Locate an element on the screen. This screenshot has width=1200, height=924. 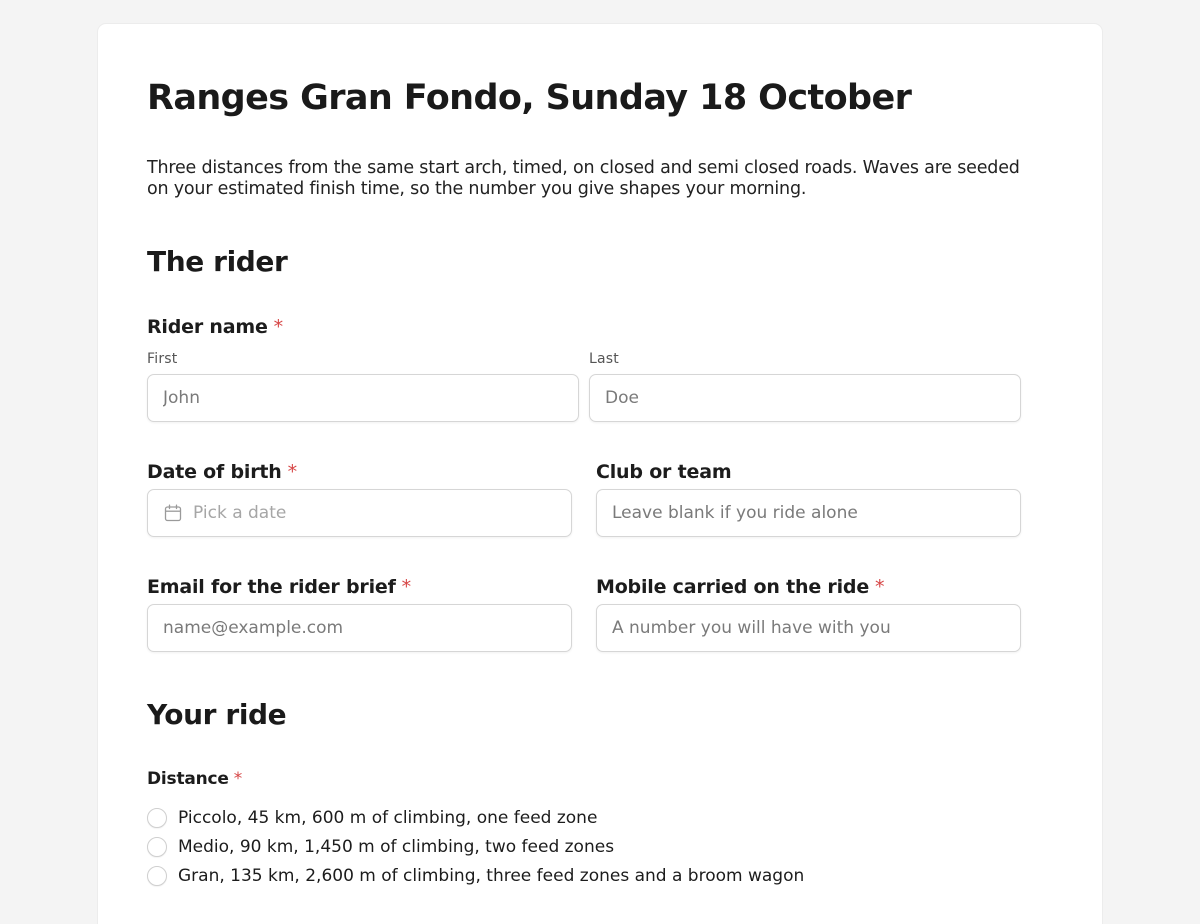
mobile-input is located at coordinates (808, 628).